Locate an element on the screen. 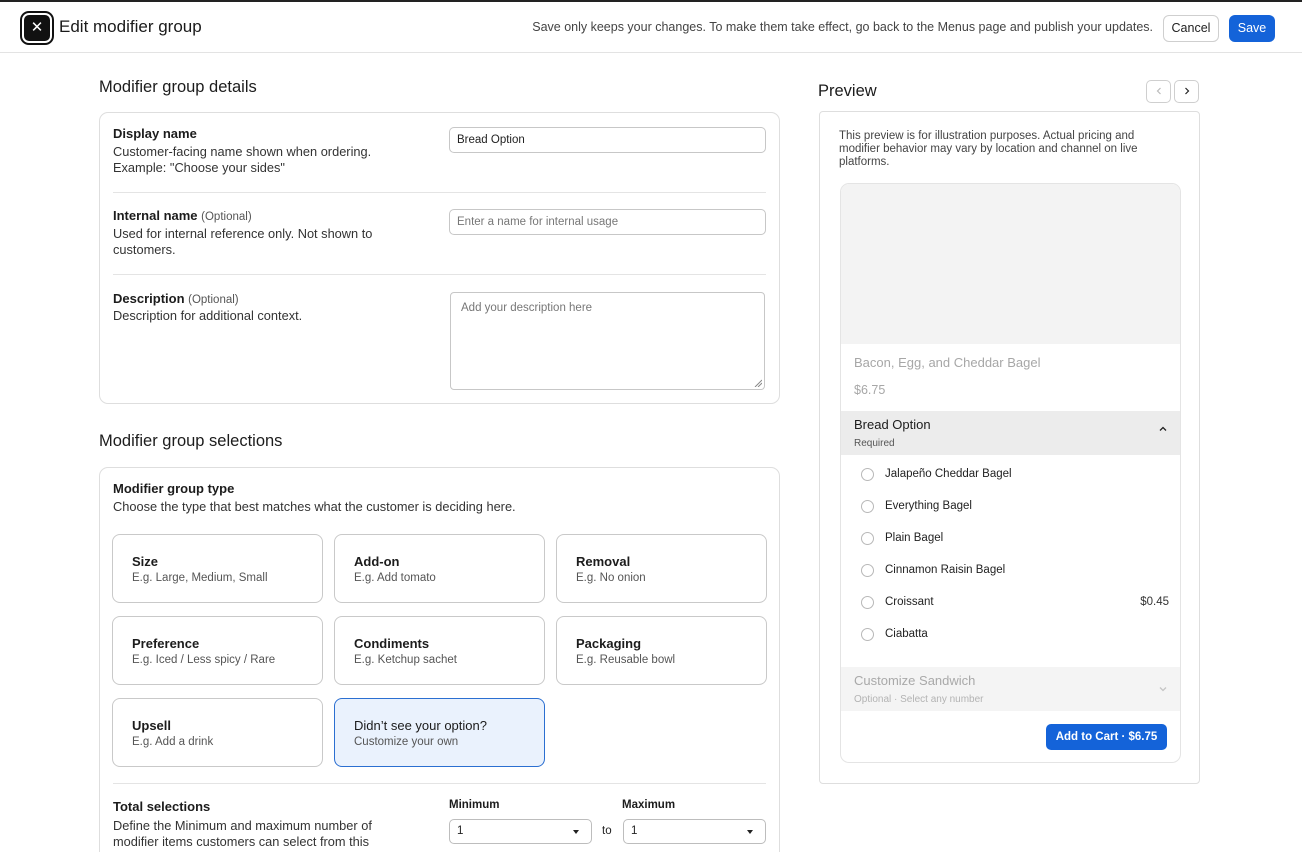  preview-next-button is located at coordinates (1186, 91).